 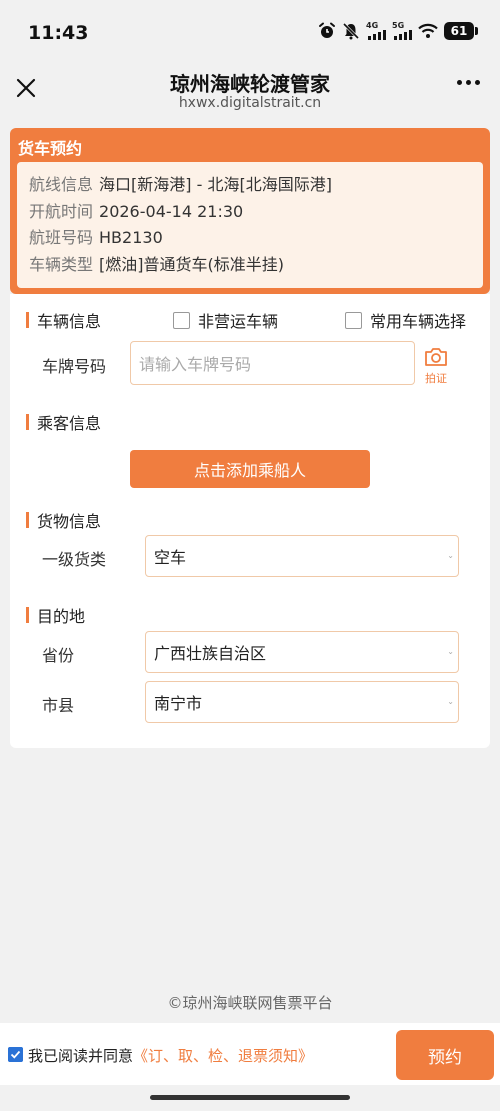 I want to click on reserve-button: 预约, so click(x=445, y=1055).